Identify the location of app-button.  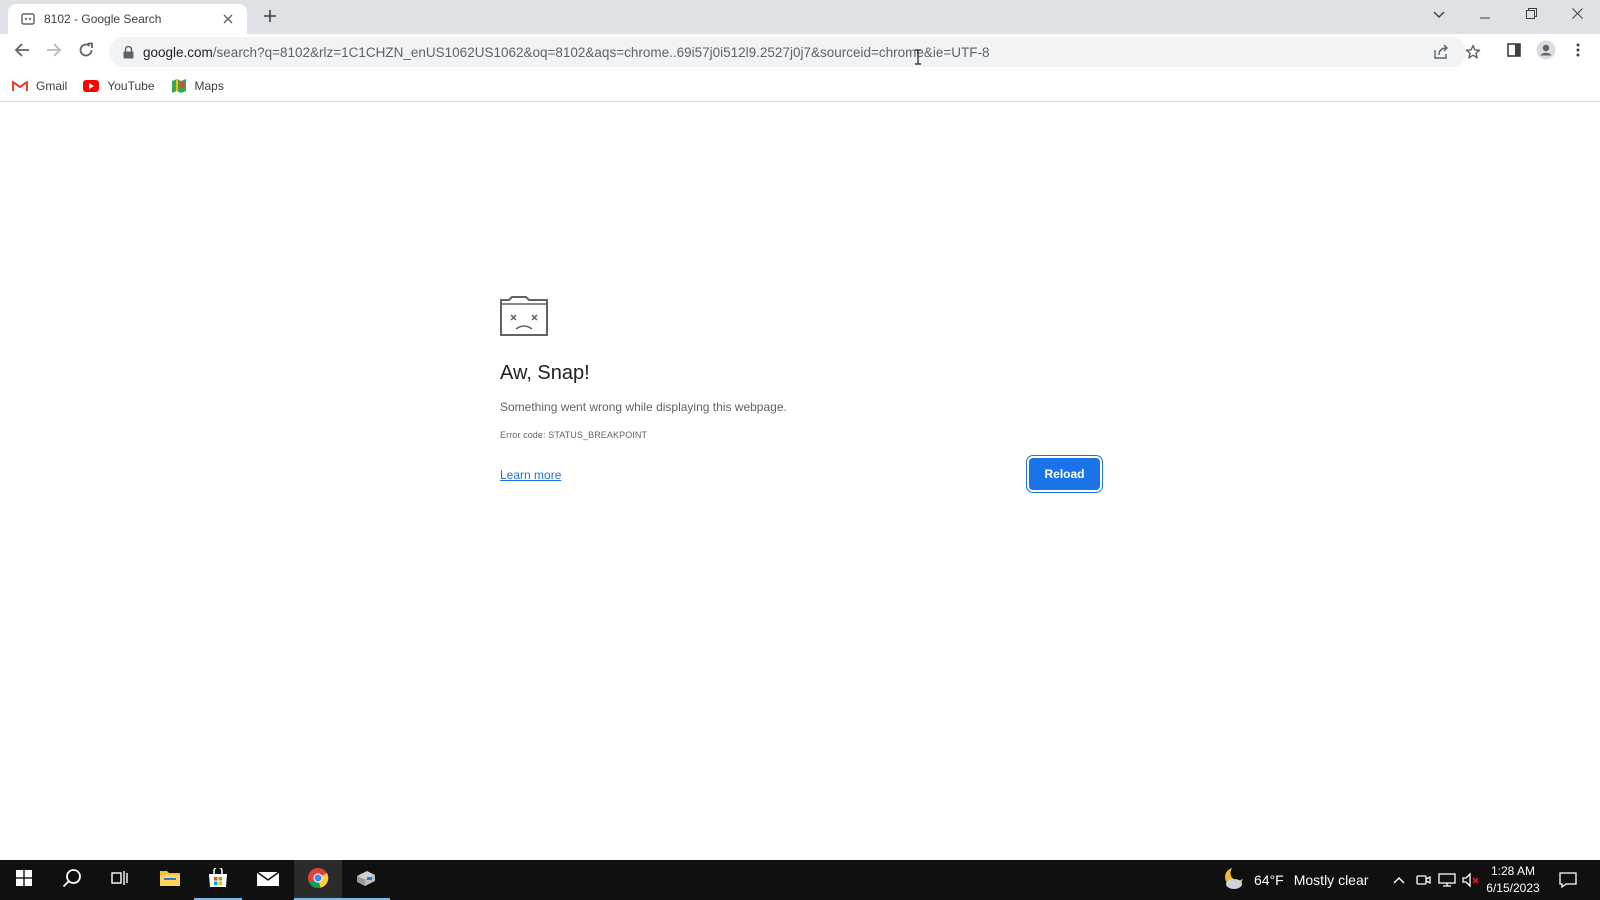
(366, 880).